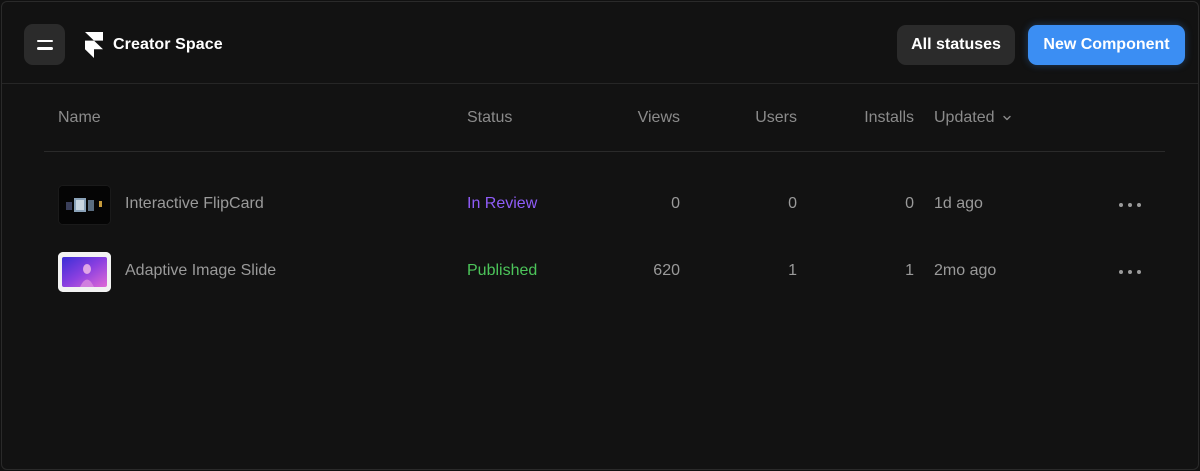  What do you see at coordinates (1006, 118) in the screenshot?
I see `chevron-down-icon` at bounding box center [1006, 118].